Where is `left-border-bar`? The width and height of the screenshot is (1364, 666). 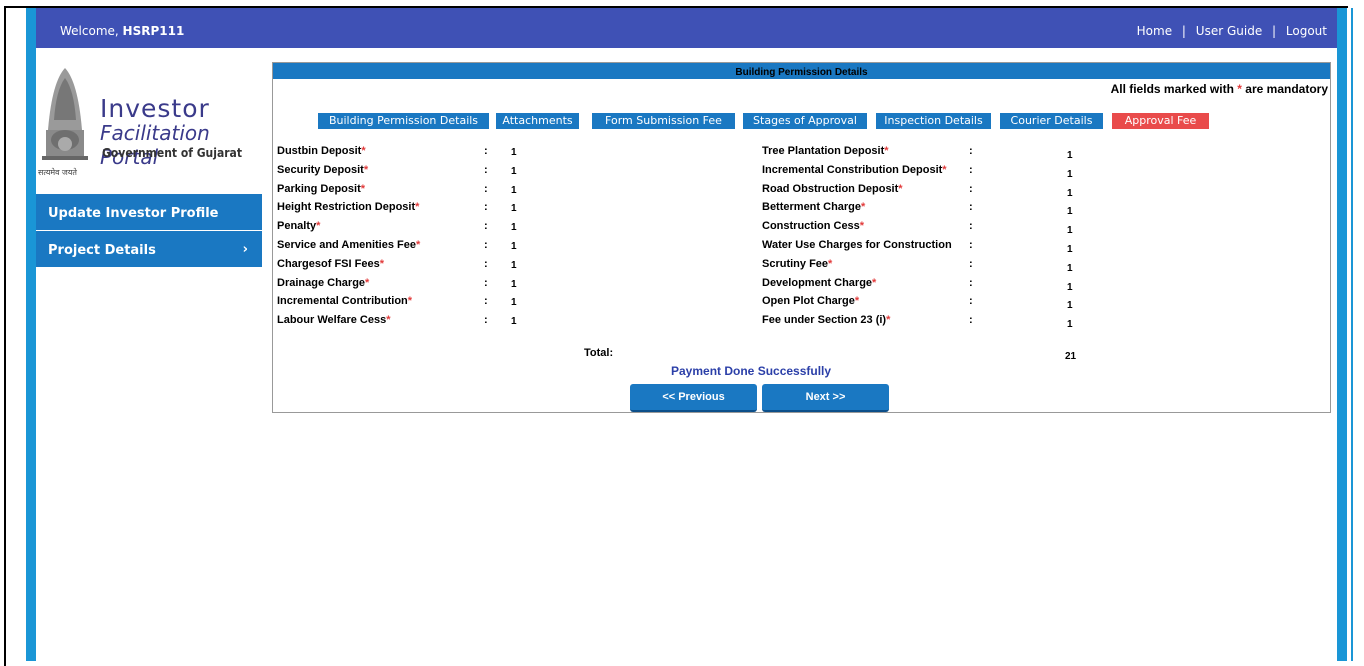
left-border-bar is located at coordinates (31, 334).